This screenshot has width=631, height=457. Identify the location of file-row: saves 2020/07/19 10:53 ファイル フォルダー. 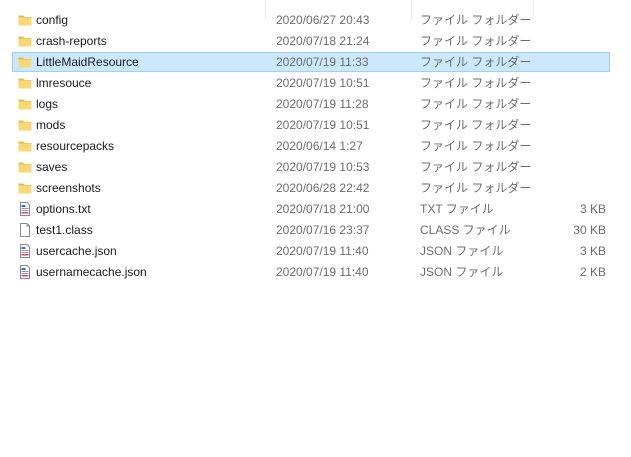
(311, 167).